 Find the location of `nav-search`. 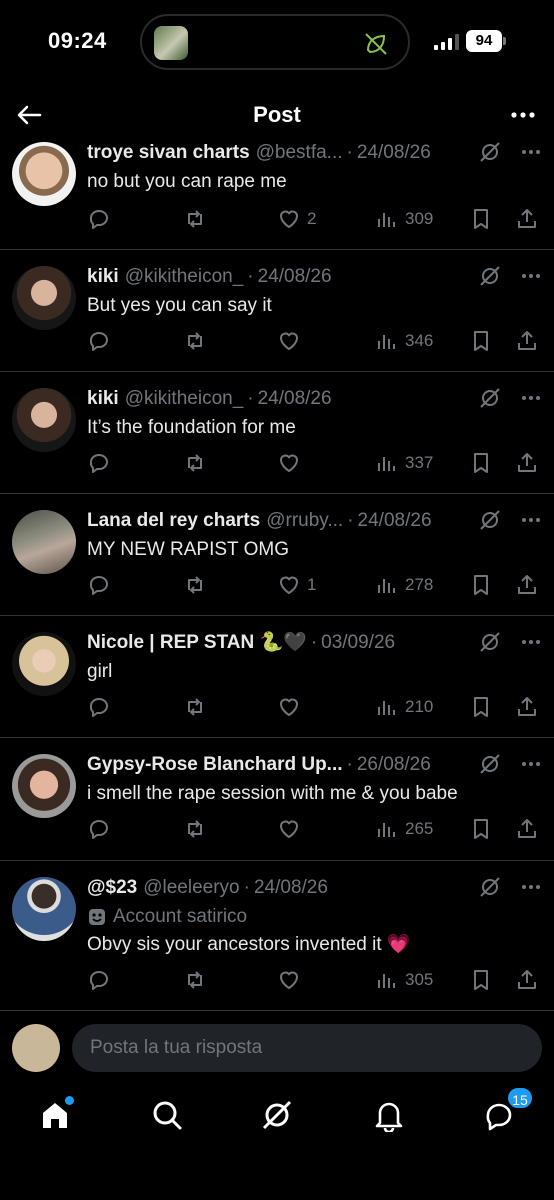

nav-search is located at coordinates (167, 1115).